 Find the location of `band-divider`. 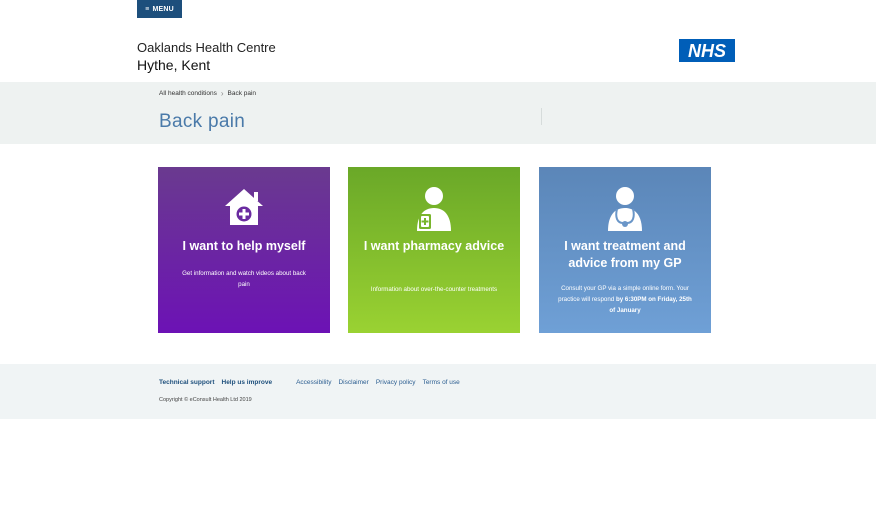

band-divider is located at coordinates (541, 116).